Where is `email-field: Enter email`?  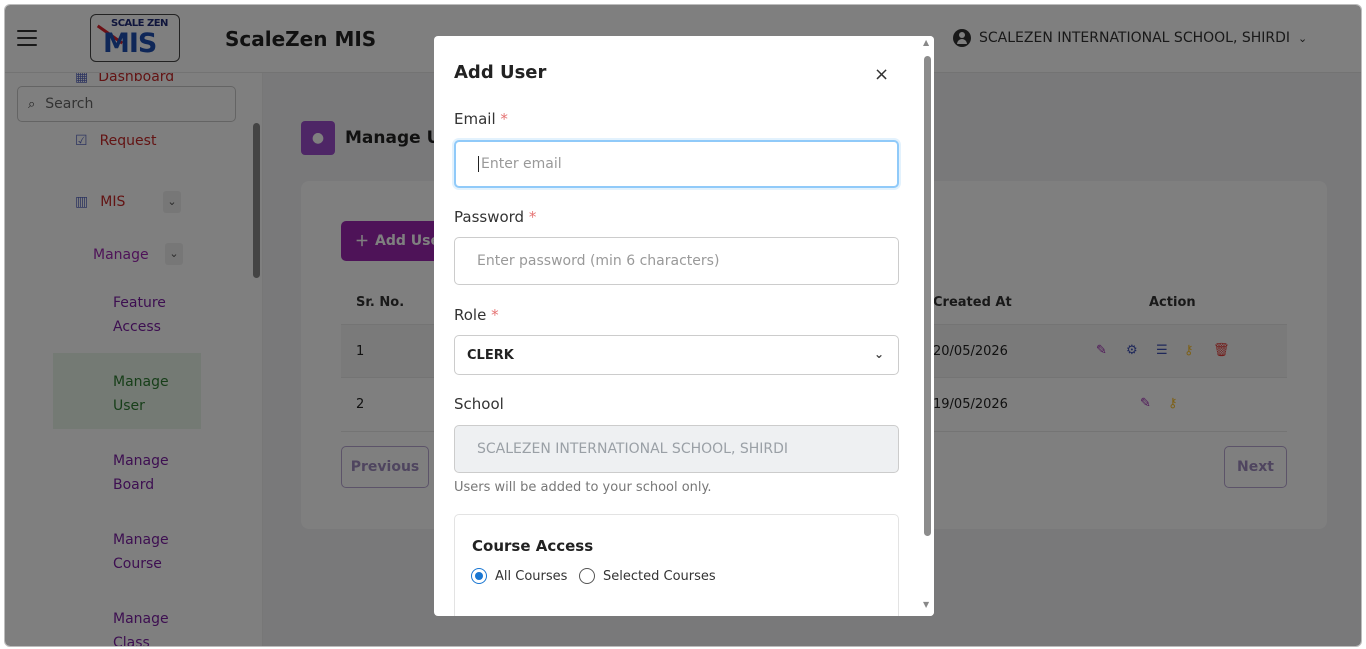
email-field: Enter email is located at coordinates (676, 164).